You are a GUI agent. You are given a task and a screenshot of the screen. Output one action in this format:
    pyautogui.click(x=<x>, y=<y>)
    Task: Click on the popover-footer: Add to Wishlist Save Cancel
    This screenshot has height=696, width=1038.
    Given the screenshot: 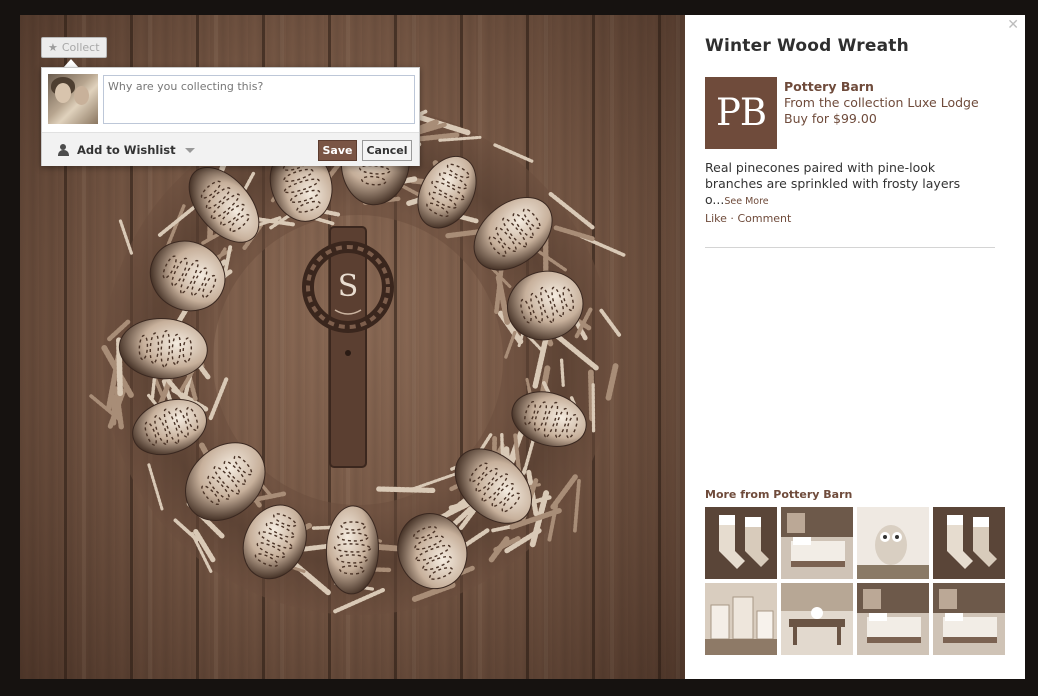 What is the action you would take?
    pyautogui.click(x=230, y=149)
    